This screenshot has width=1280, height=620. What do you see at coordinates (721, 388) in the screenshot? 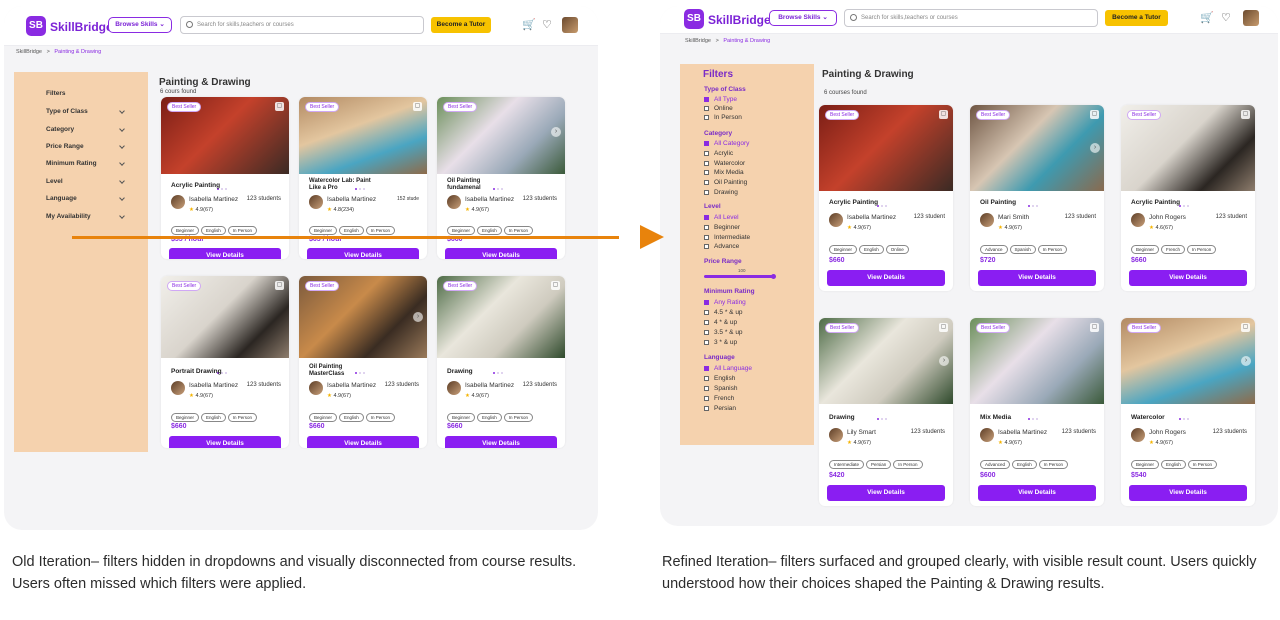
I see `filter-option-spanish: Spanish` at bounding box center [721, 388].